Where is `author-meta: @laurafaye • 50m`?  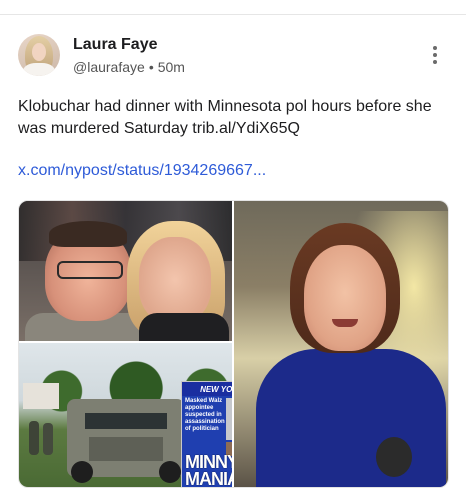
author-meta: @laurafaye • 50m is located at coordinates (129, 67).